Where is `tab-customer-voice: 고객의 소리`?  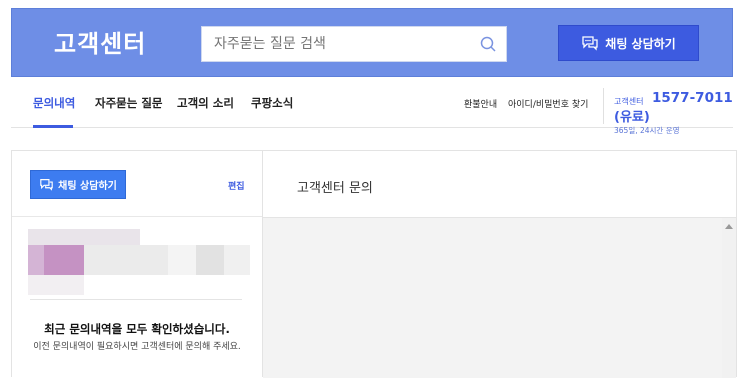 tab-customer-voice: 고객의 소리 is located at coordinates (205, 103).